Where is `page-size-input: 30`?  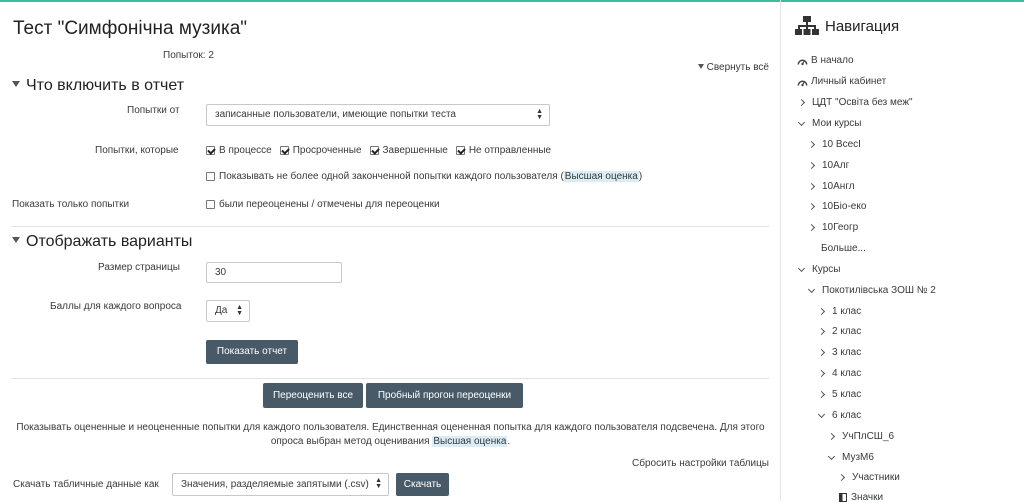 page-size-input: 30 is located at coordinates (274, 272).